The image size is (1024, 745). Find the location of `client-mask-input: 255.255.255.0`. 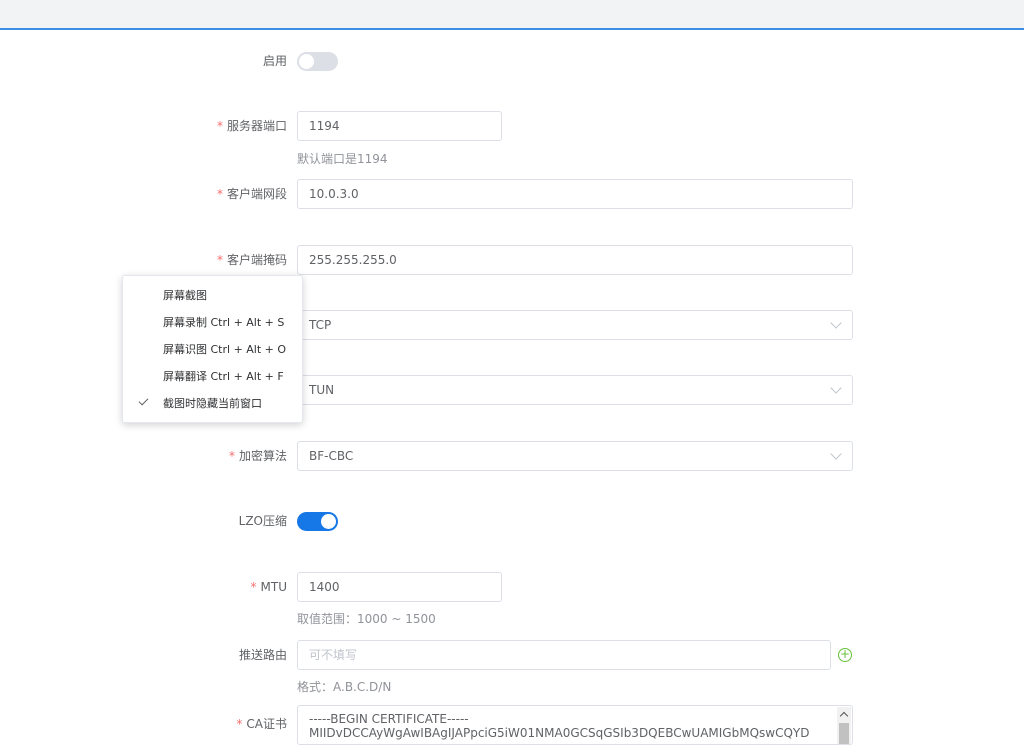

client-mask-input: 255.255.255.0 is located at coordinates (575, 260).